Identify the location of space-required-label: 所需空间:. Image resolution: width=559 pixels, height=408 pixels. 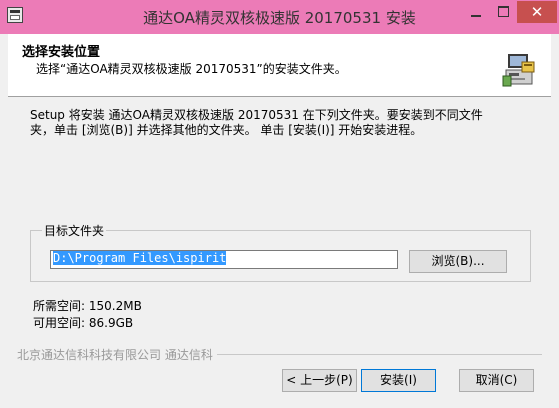
(59, 306).